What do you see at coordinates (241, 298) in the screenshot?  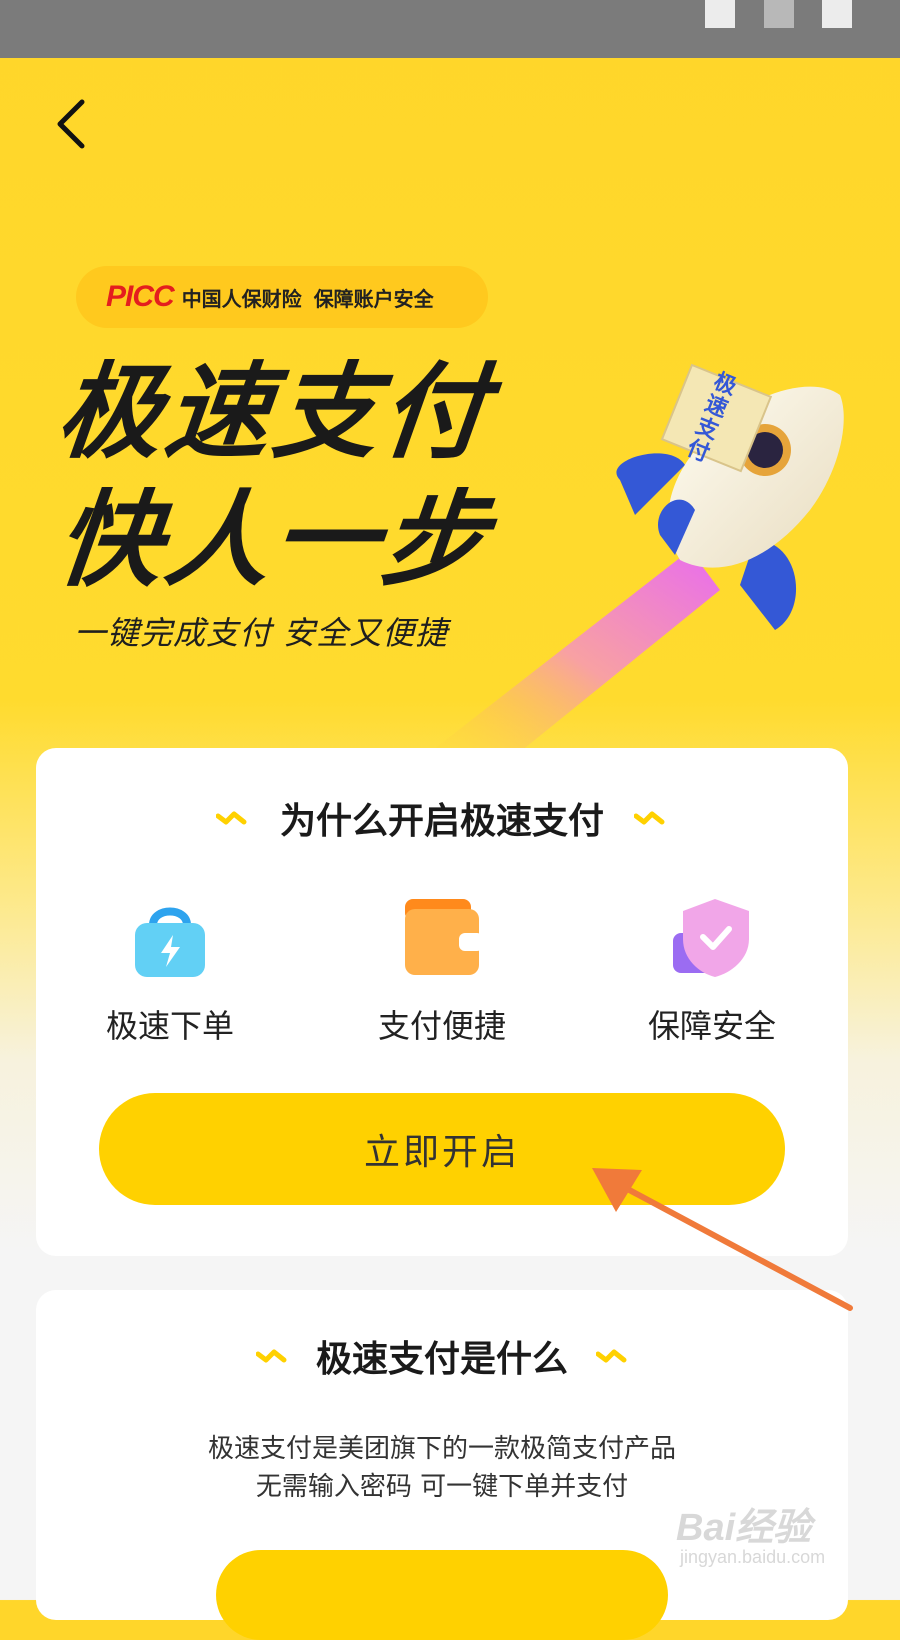 I see `insurer-name: 中国人保财险` at bounding box center [241, 298].